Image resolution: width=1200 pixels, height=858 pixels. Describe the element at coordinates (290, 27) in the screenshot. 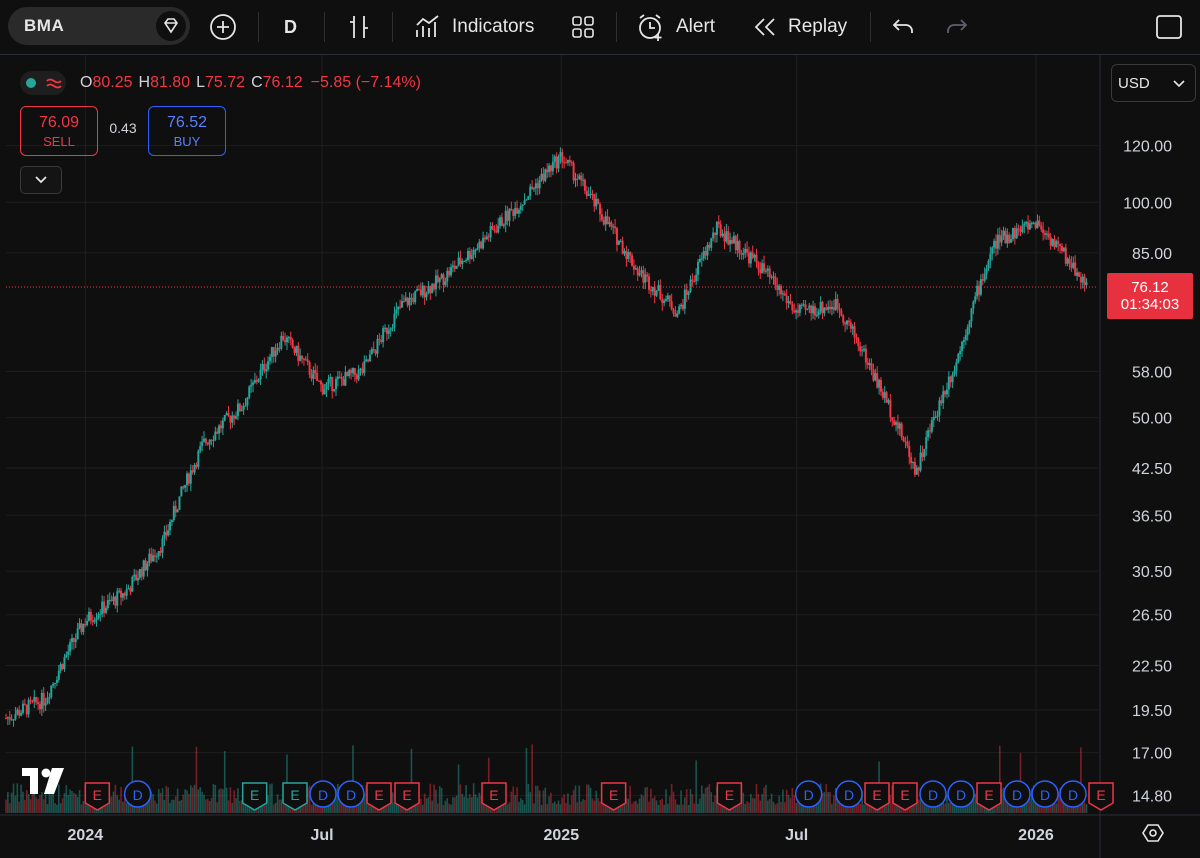

I see `interval-button: D` at that location.